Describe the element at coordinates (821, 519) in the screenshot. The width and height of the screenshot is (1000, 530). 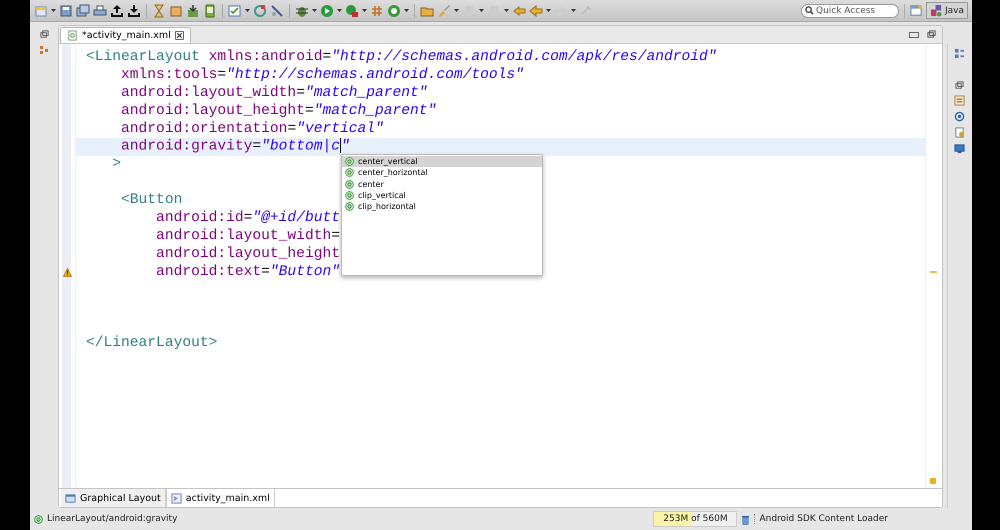
I see `background-job-text: Android SDK Content Loader` at that location.